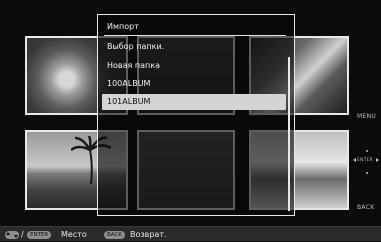 The image size is (381, 242). What do you see at coordinates (195, 35) in the screenshot?
I see `title-divider` at bounding box center [195, 35].